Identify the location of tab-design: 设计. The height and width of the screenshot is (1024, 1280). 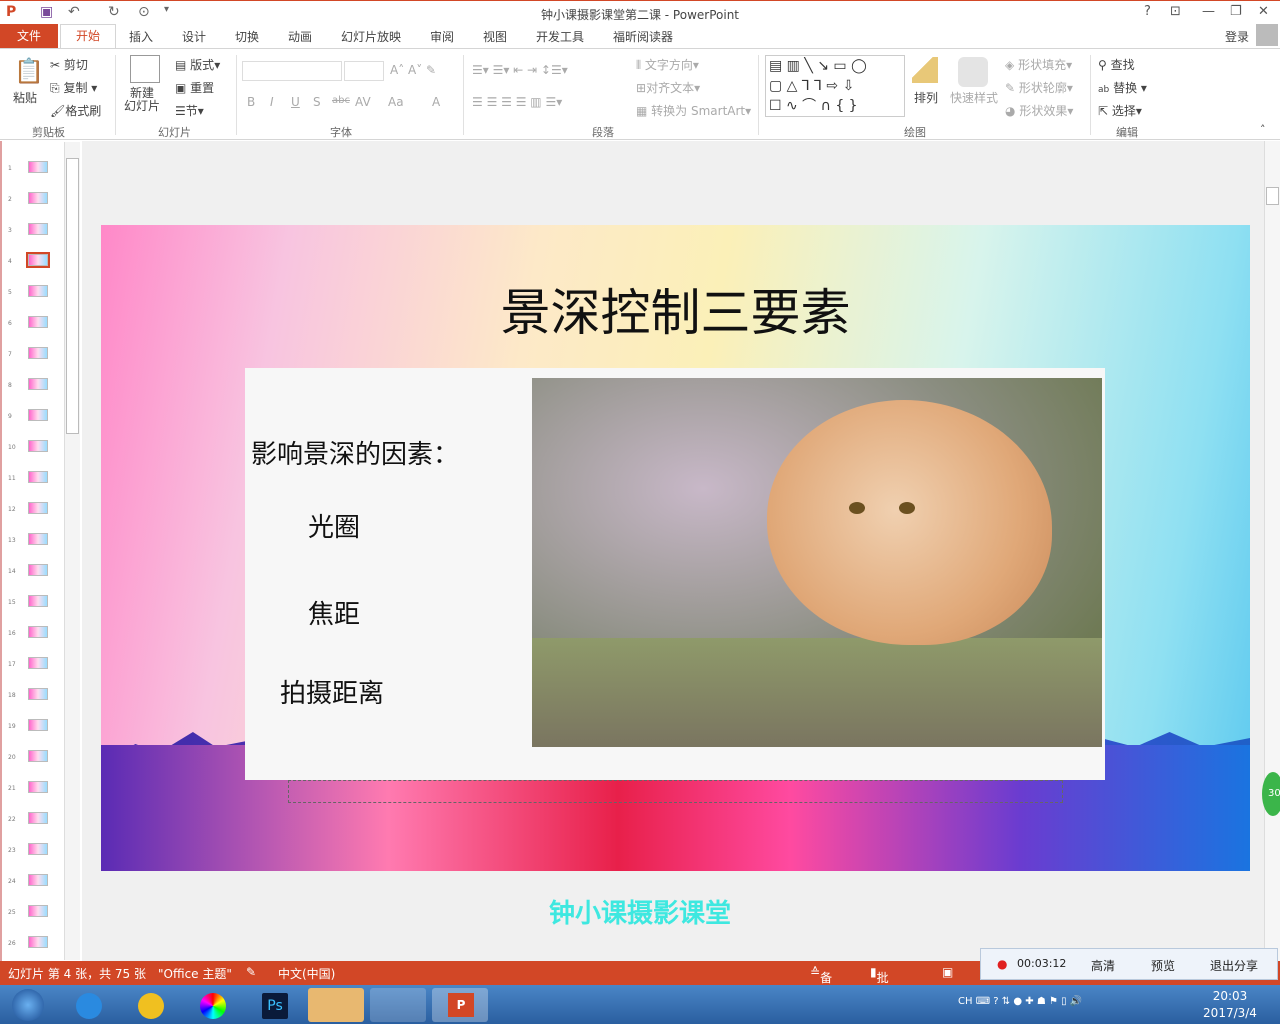
(194, 36).